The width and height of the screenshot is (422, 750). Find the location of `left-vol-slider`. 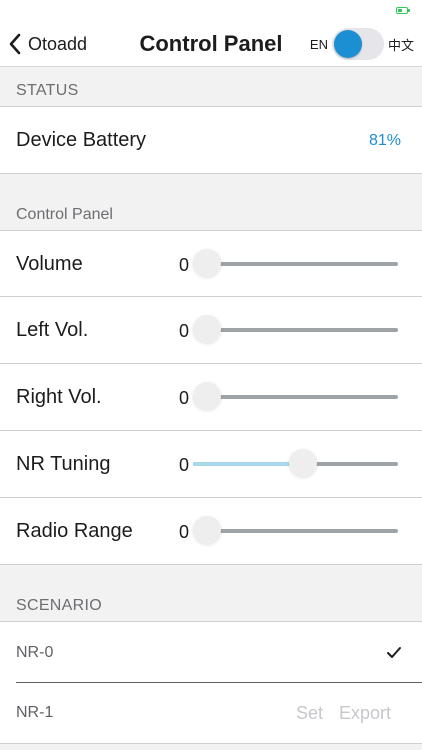

left-vol-slider is located at coordinates (295, 330).